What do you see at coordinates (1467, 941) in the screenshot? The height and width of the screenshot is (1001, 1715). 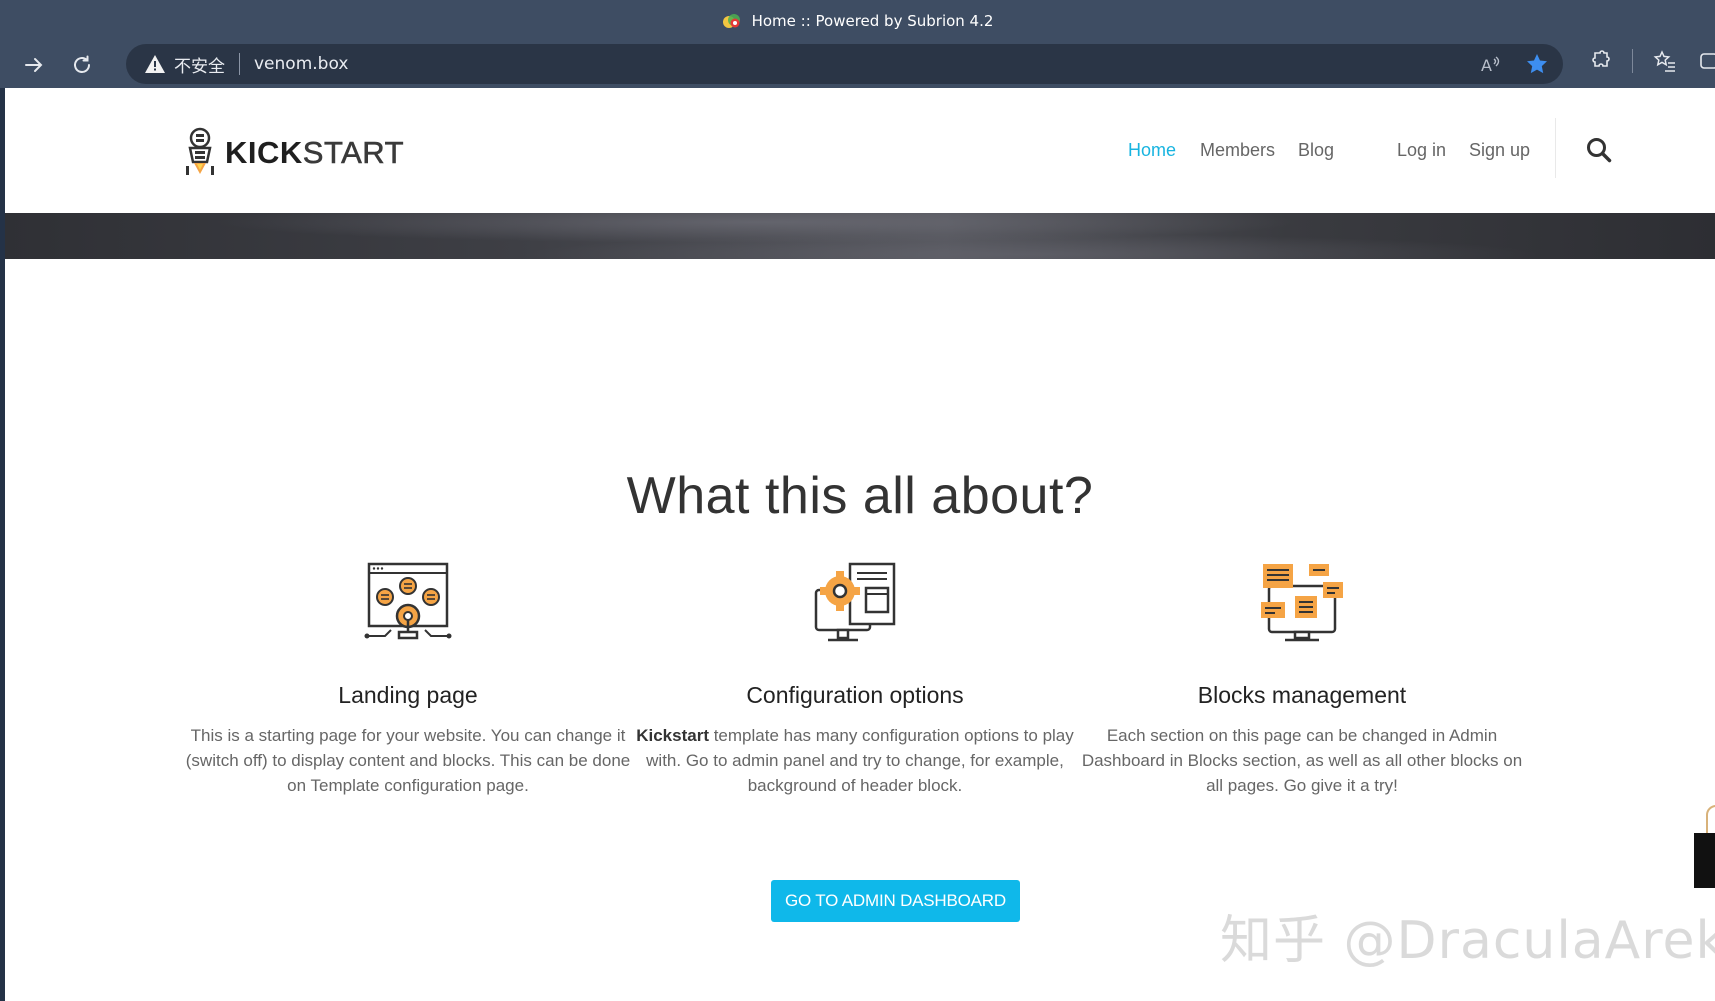 I see `watermark-text: 知乎 @DraculaArek` at bounding box center [1467, 941].